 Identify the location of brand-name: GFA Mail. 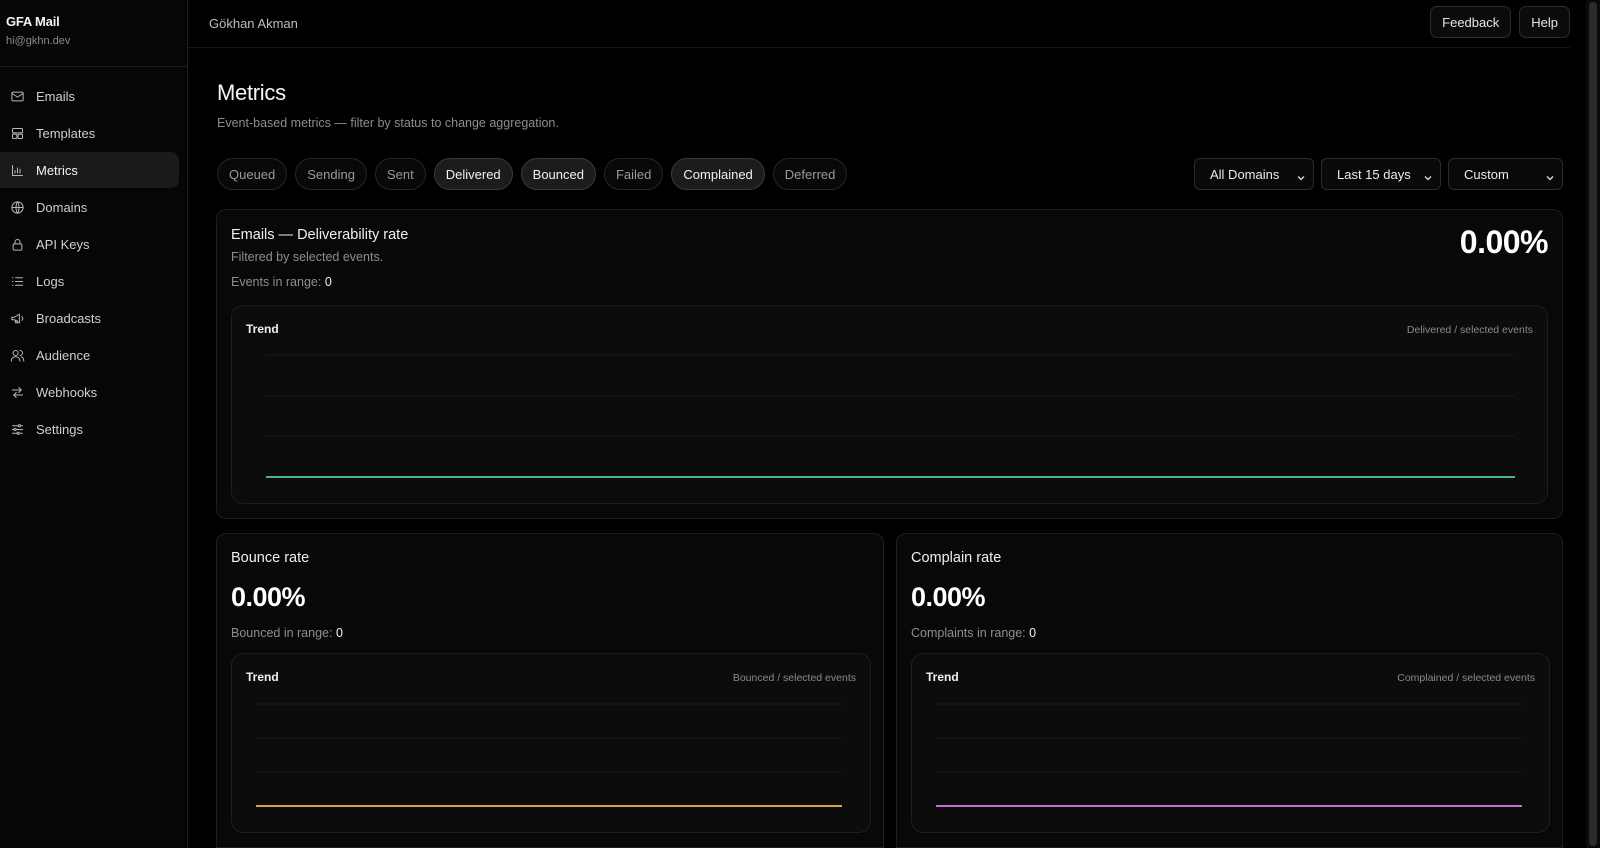
(33, 21).